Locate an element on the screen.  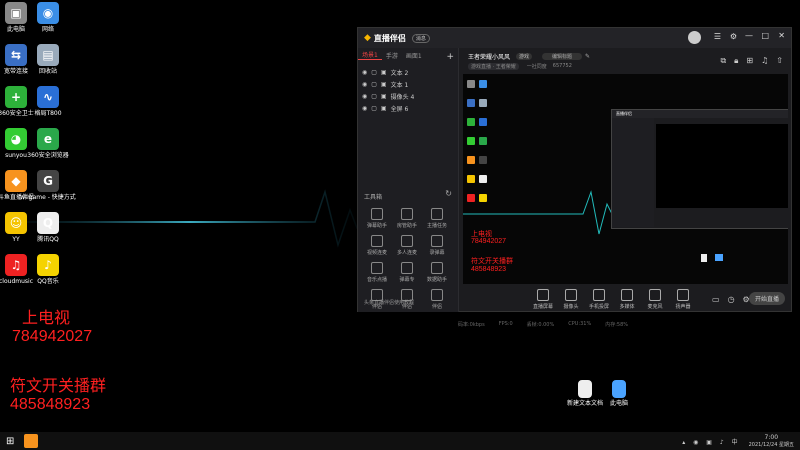
app-logo-icon: ◆ is located at coordinates (367, 38).